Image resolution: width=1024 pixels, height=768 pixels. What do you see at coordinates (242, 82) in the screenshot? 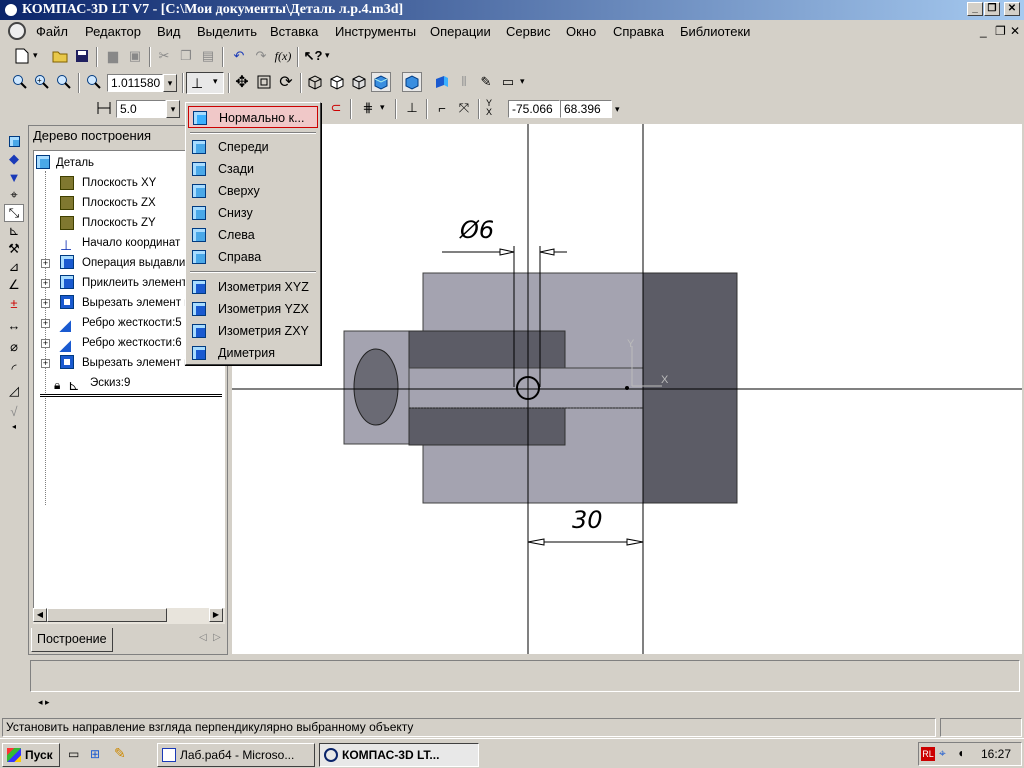
I see `pan-icon: ✥` at bounding box center [242, 82].